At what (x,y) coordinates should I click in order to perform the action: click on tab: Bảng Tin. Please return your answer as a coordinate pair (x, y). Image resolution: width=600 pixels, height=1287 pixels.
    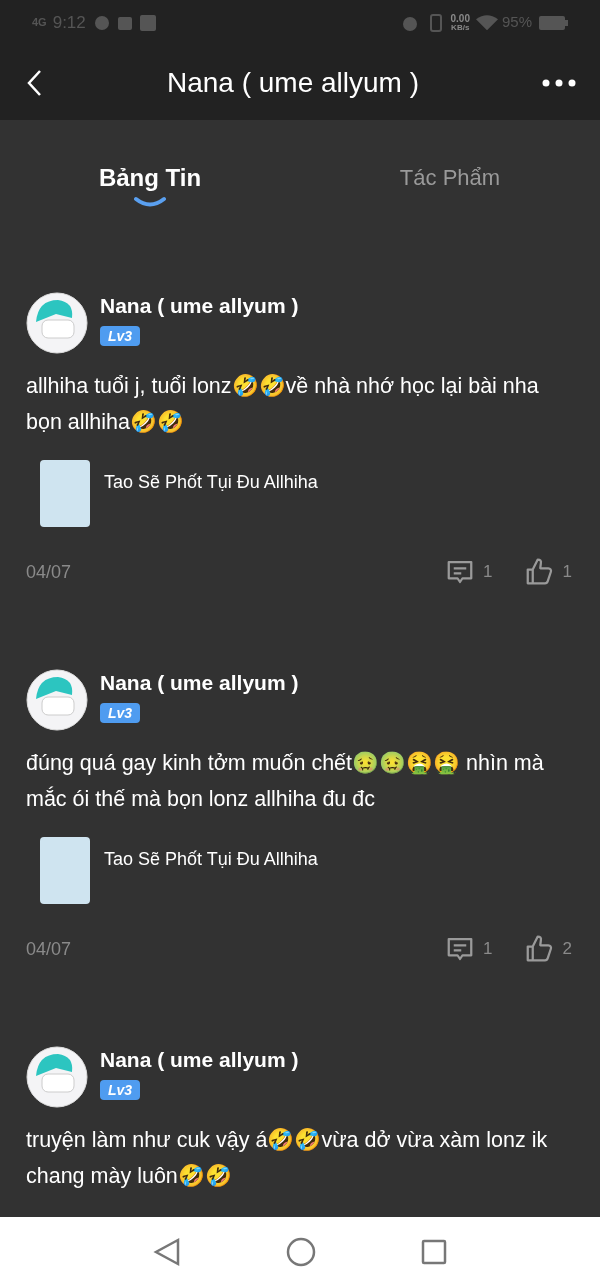
    Looking at the image, I should click on (150, 178).